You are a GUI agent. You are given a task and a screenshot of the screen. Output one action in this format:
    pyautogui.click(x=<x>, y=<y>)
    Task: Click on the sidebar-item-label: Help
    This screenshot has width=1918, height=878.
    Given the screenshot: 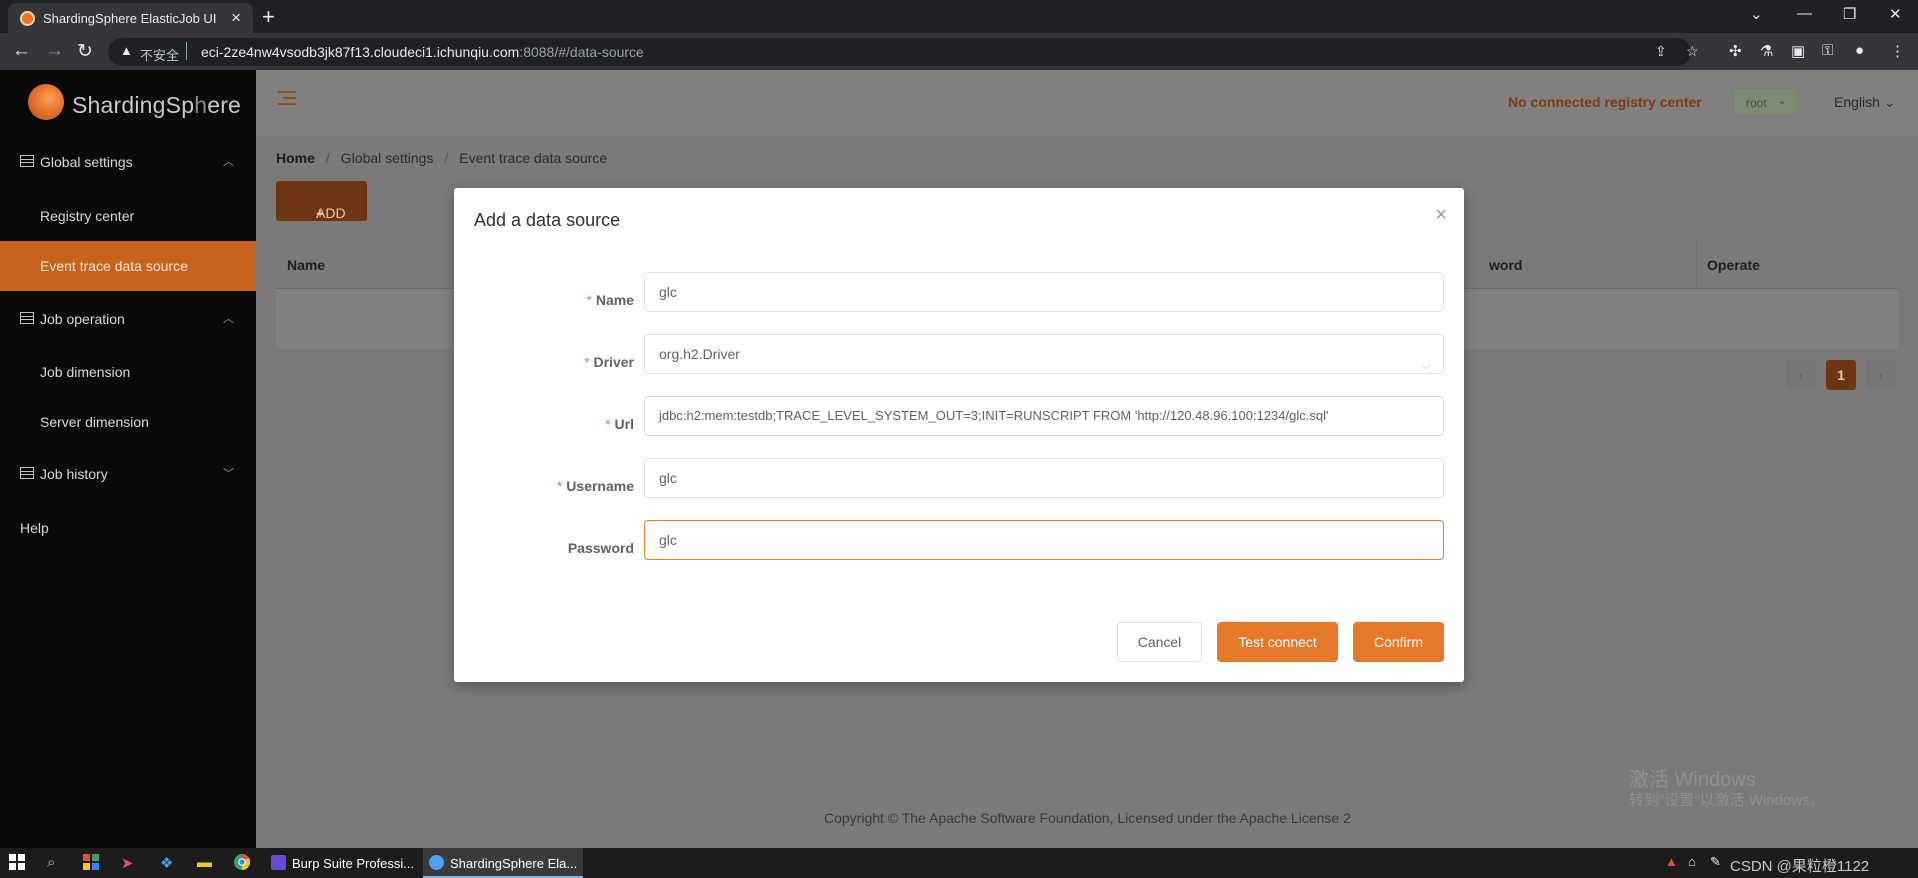 What is the action you would take?
    pyautogui.click(x=34, y=528)
    